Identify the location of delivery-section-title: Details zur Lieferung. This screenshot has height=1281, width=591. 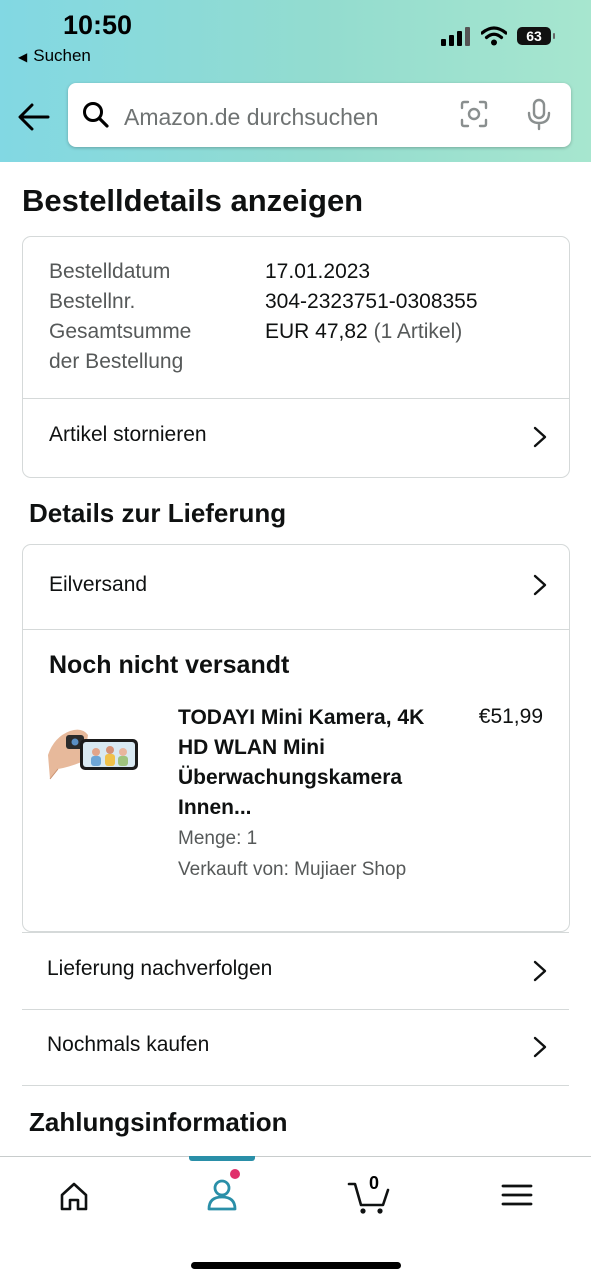
(158, 513).